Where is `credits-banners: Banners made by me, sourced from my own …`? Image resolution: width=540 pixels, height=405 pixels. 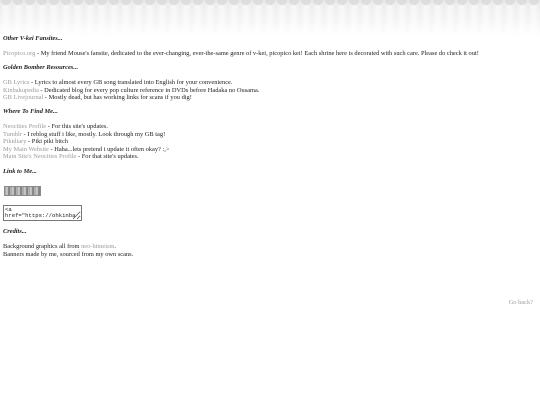
credits-banners: Banners made by me, sourced from my own … is located at coordinates (68, 254).